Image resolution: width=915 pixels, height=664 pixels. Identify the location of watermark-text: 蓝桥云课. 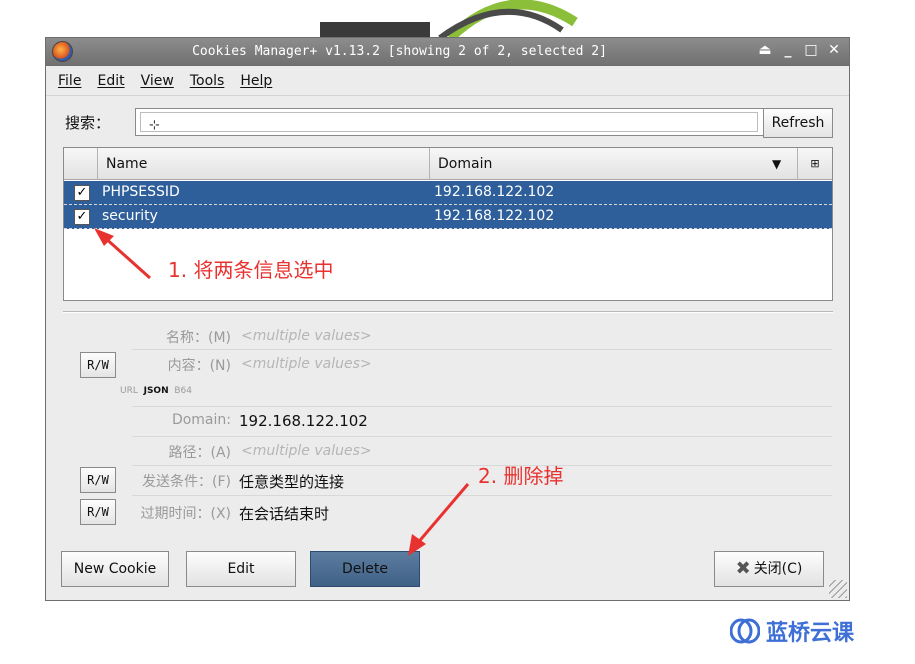
(810, 633).